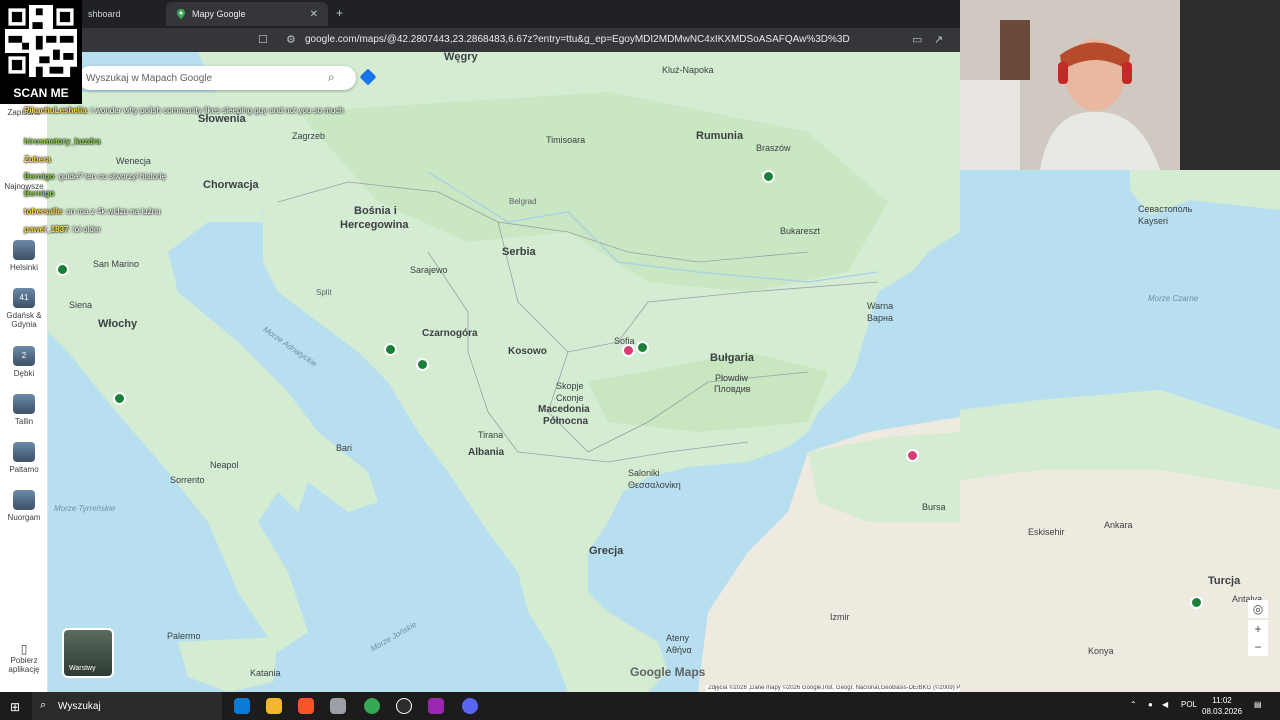  Describe the element at coordinates (104, 14) in the screenshot. I see `tab-label: shboard` at that location.